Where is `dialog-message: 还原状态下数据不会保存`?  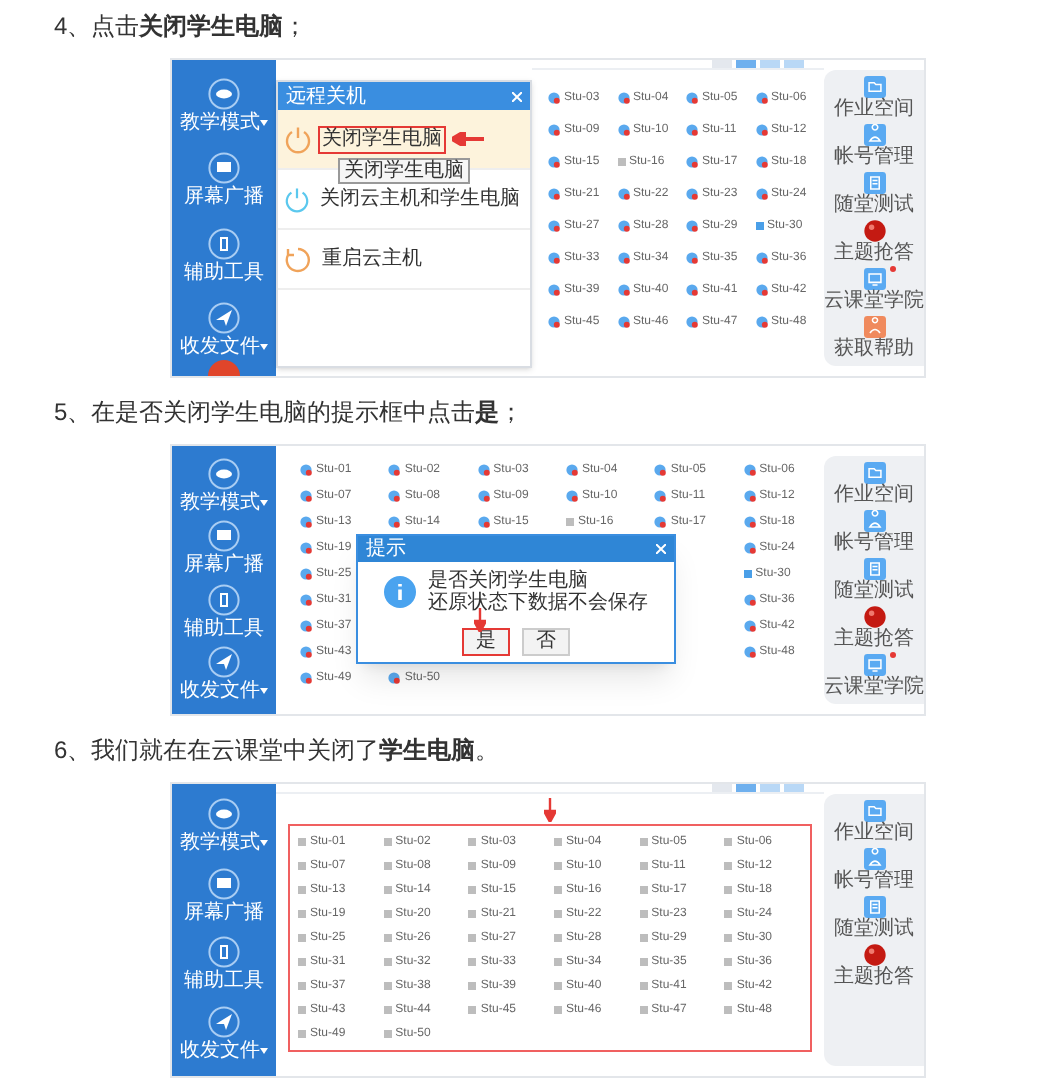
dialog-message: 还原状态下数据不会保存 is located at coordinates (538, 603).